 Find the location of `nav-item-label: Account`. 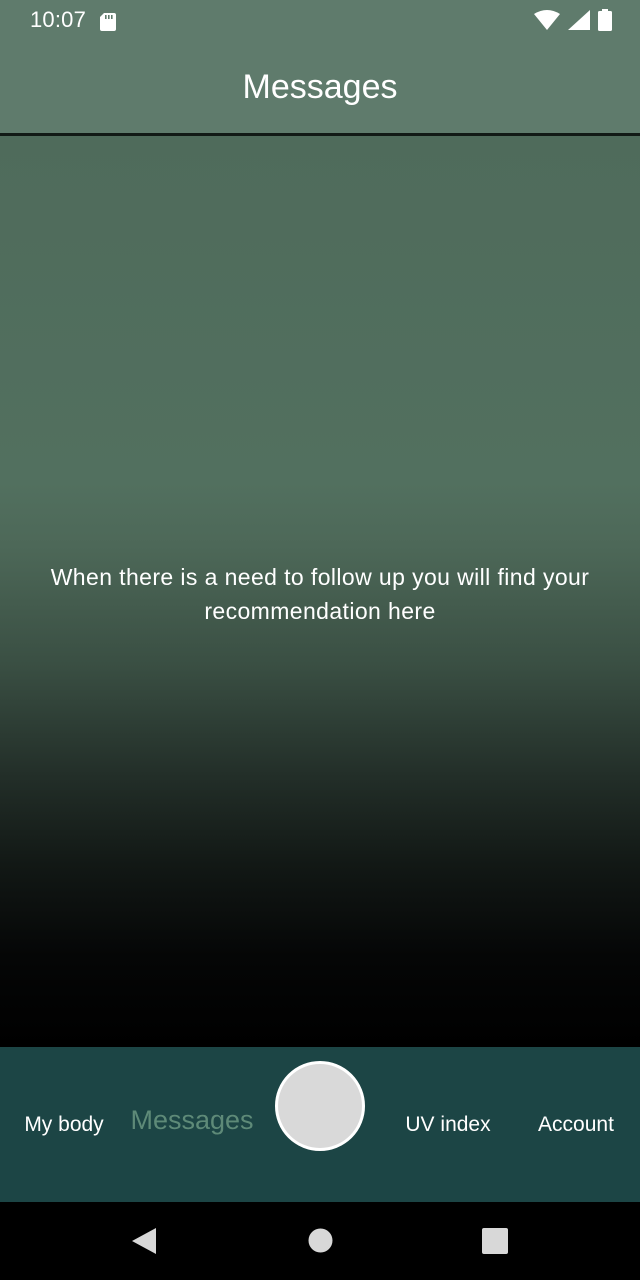

nav-item-label: Account is located at coordinates (576, 1124).